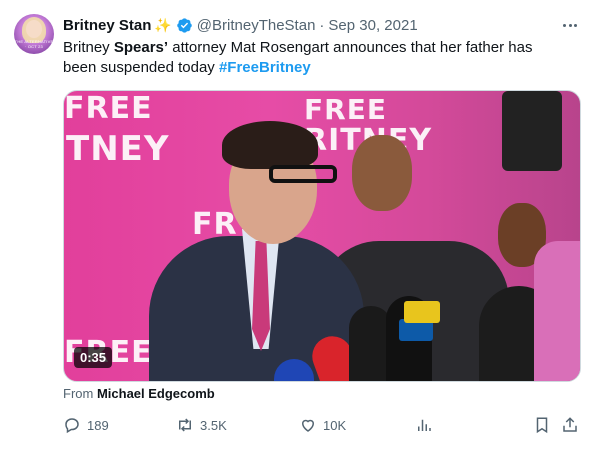 The image size is (595, 450). I want to click on views-icon, so click(424, 425).